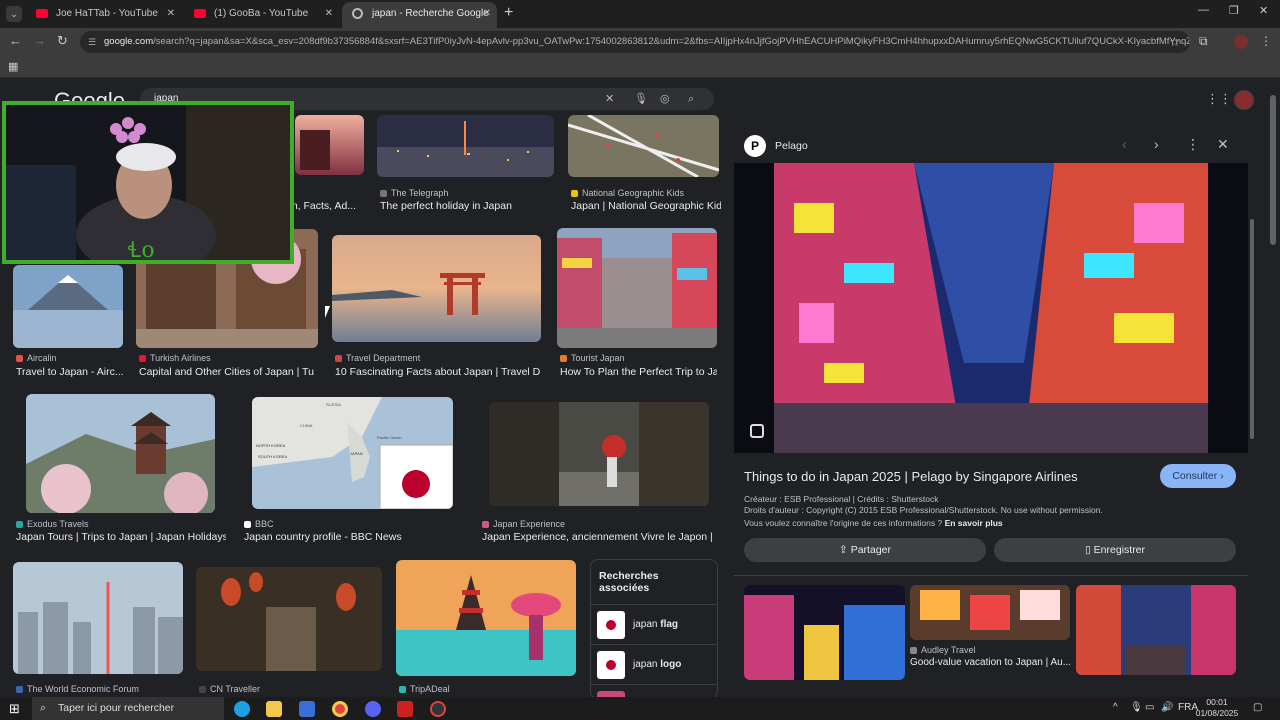  What do you see at coordinates (242, 709) in the screenshot?
I see `edge-icon` at bounding box center [242, 709].